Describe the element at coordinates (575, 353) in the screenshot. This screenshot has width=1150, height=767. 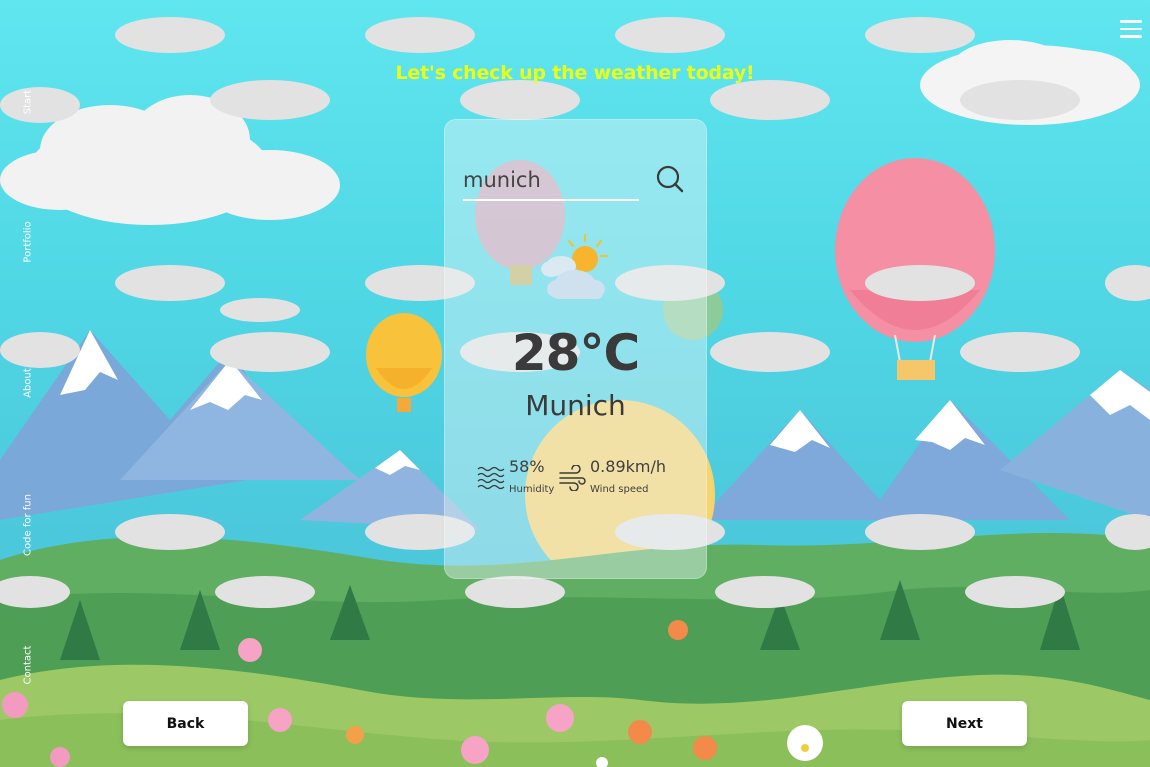
I see `temperature-value: 28°C` at that location.